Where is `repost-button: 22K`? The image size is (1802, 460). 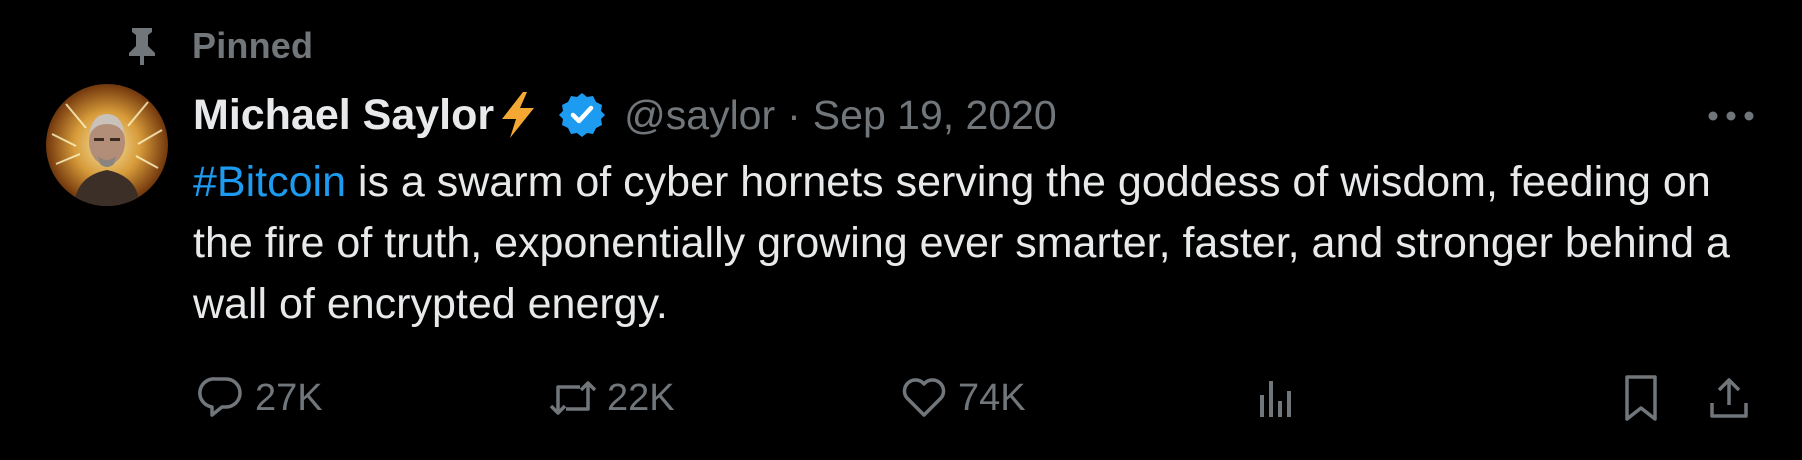 repost-button: 22K is located at coordinates (610, 398).